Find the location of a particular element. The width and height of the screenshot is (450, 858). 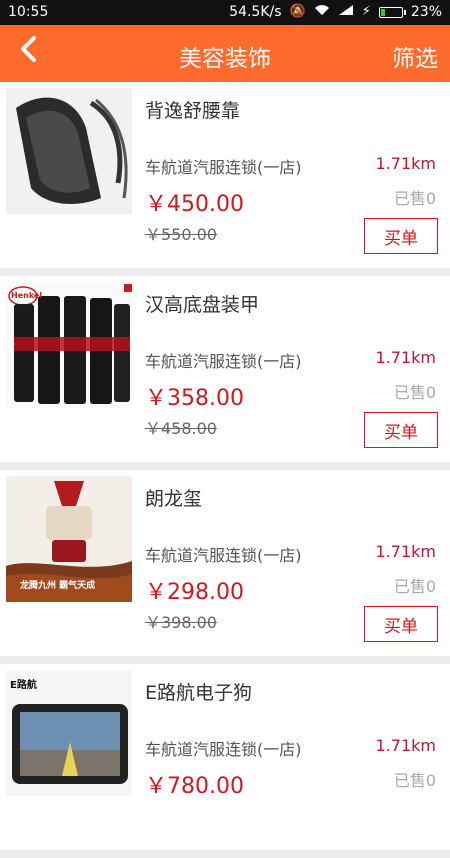

mute-icon: 🔕 is located at coordinates (297, 11).